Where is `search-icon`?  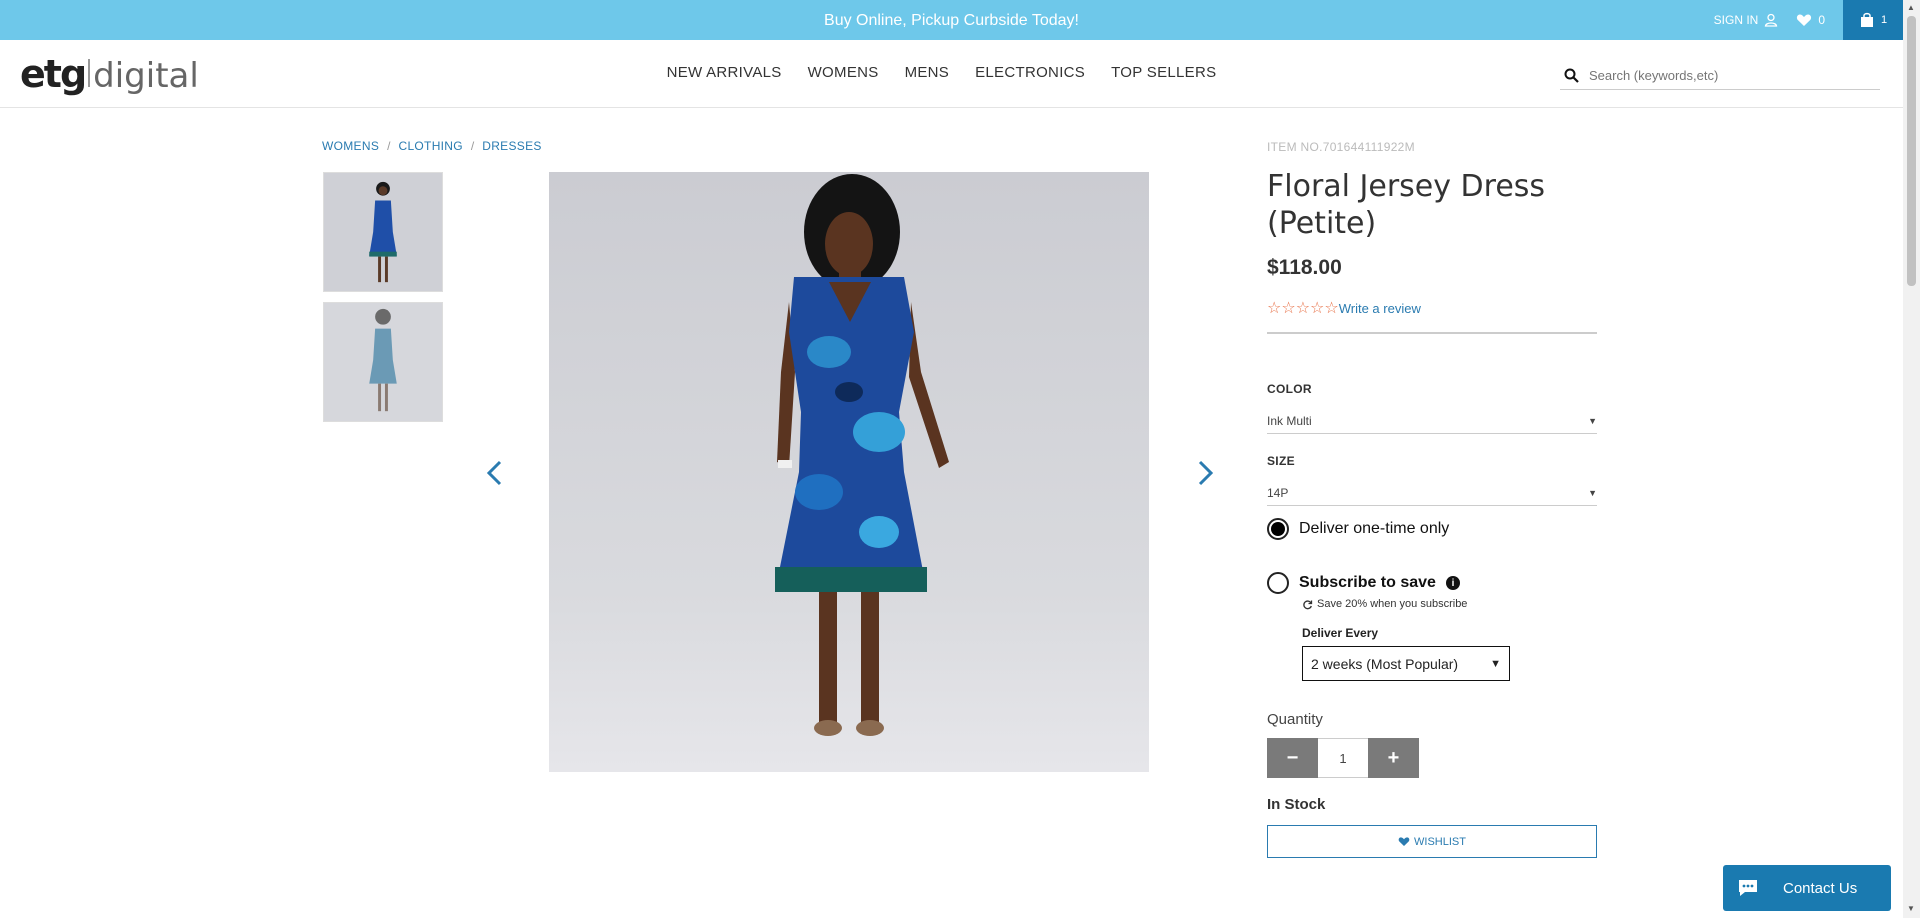 search-icon is located at coordinates (1571, 75).